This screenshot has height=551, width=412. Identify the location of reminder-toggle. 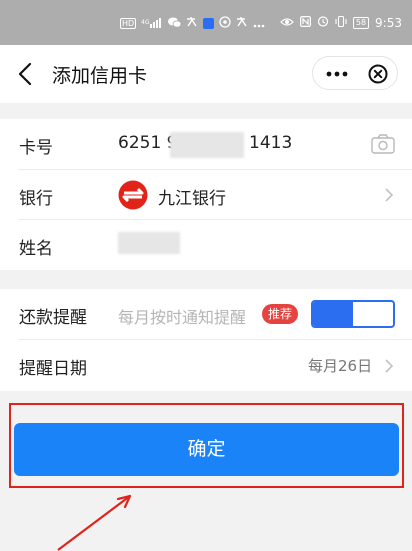
(353, 314).